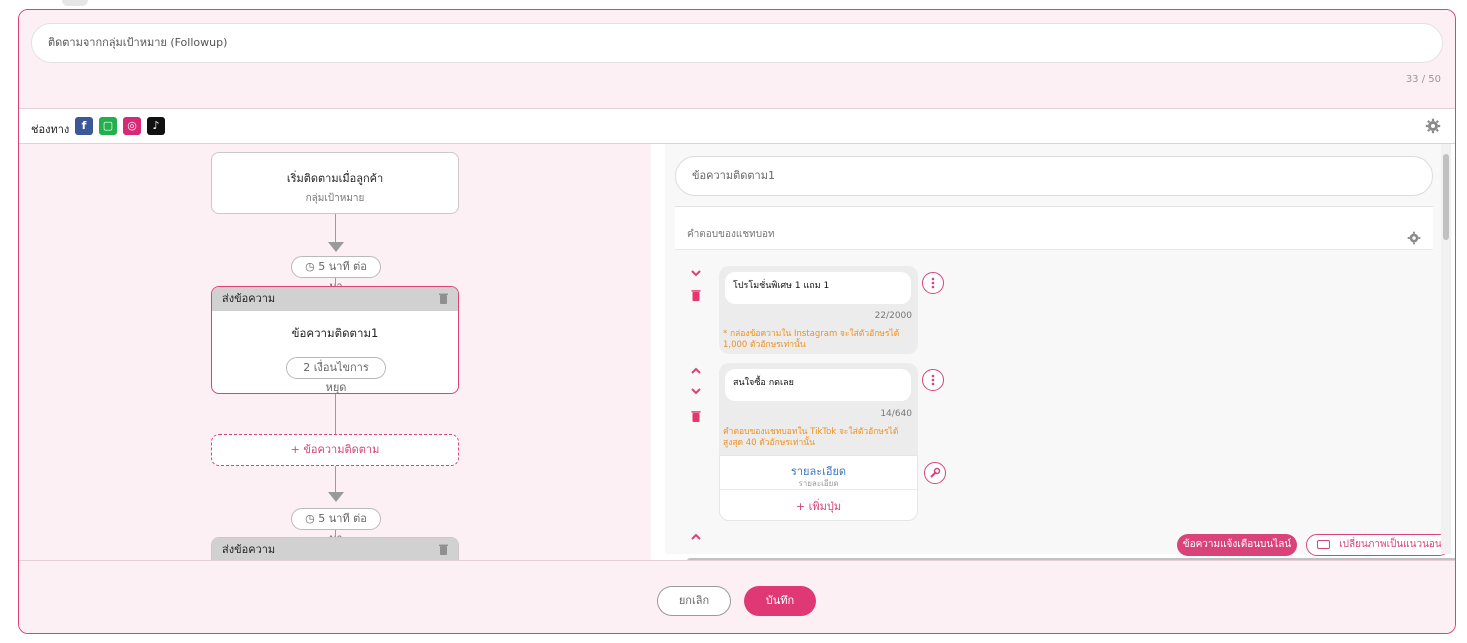 Image resolution: width=1467 pixels, height=643 pixels. Describe the element at coordinates (156, 126) in the screenshot. I see `tiktok-icon: ♪` at that location.